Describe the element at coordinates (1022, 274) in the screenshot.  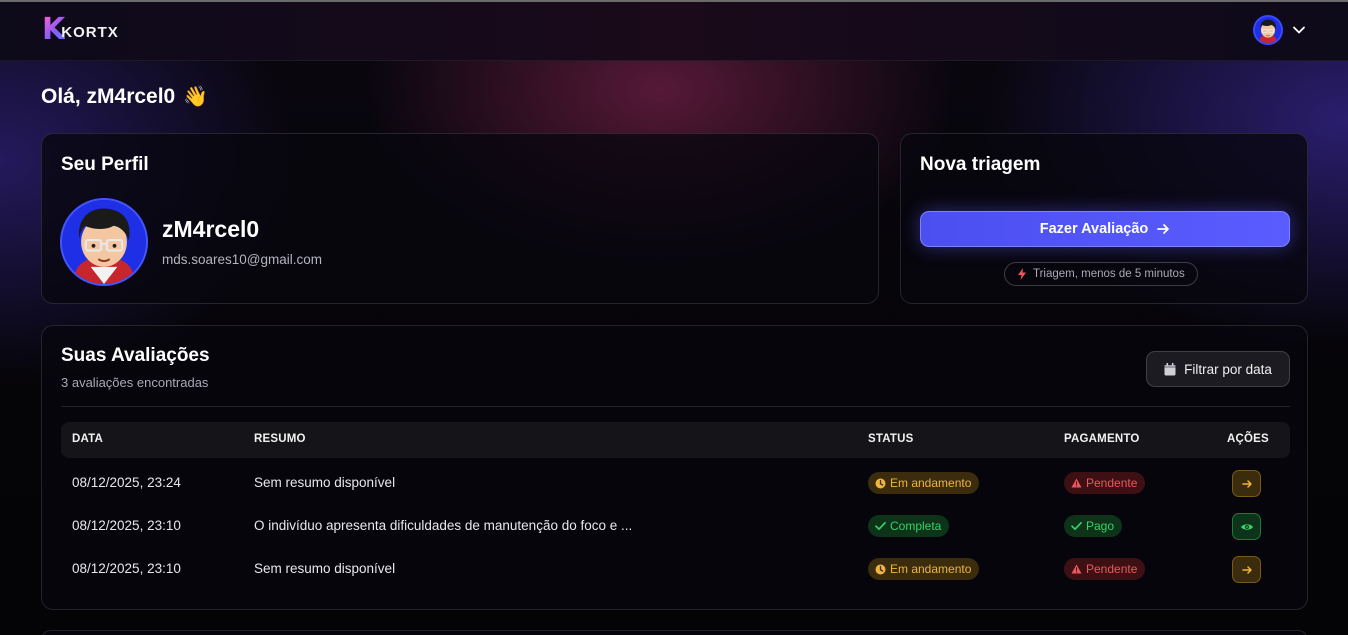
I see `lightning-icon` at that location.